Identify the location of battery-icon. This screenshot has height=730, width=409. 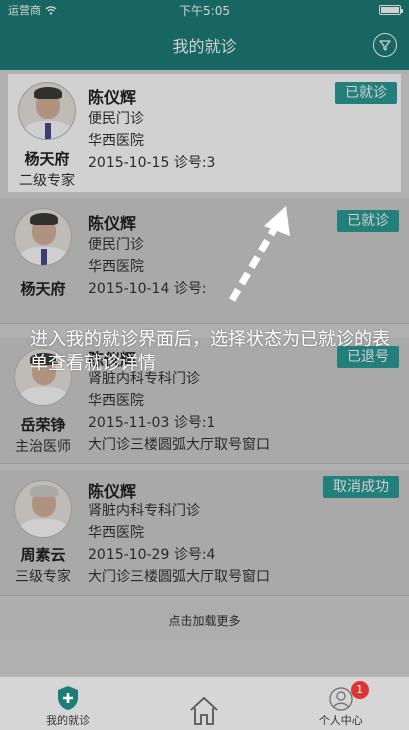
(391, 10).